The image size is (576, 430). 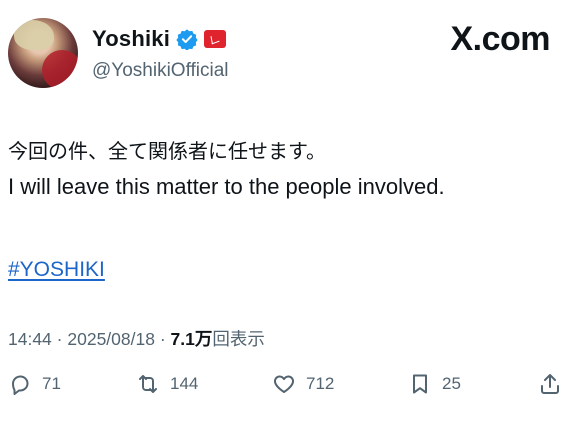 I want to click on verified-badge-icon, so click(x=187, y=39).